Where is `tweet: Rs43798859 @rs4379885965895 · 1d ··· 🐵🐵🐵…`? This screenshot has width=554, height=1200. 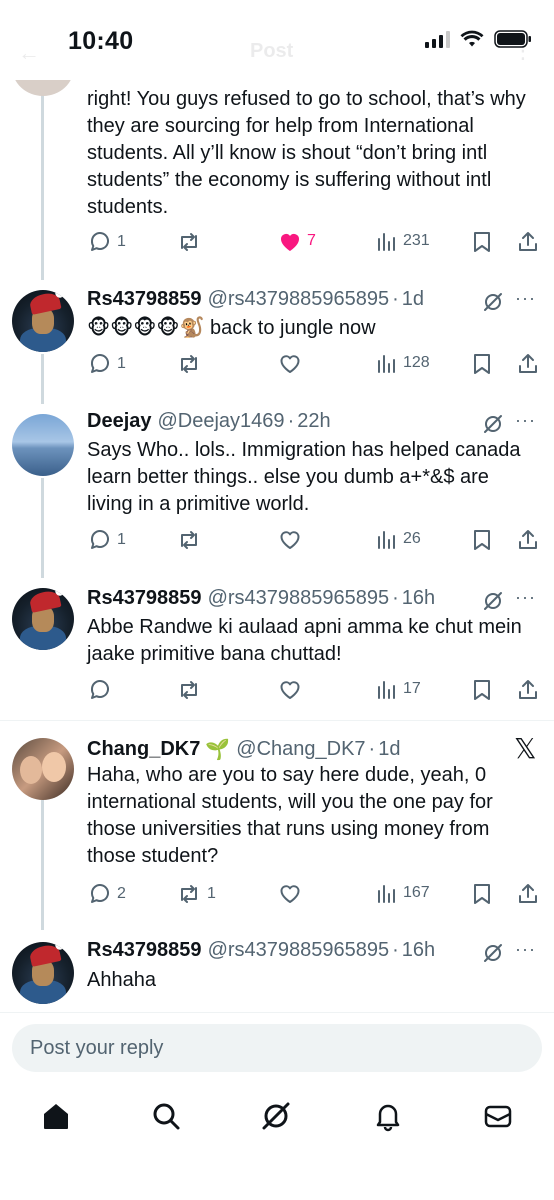 tweet: Rs43798859 @rs4379885965895 · 1d ··· 🐵🐵🐵… is located at coordinates (277, 335).